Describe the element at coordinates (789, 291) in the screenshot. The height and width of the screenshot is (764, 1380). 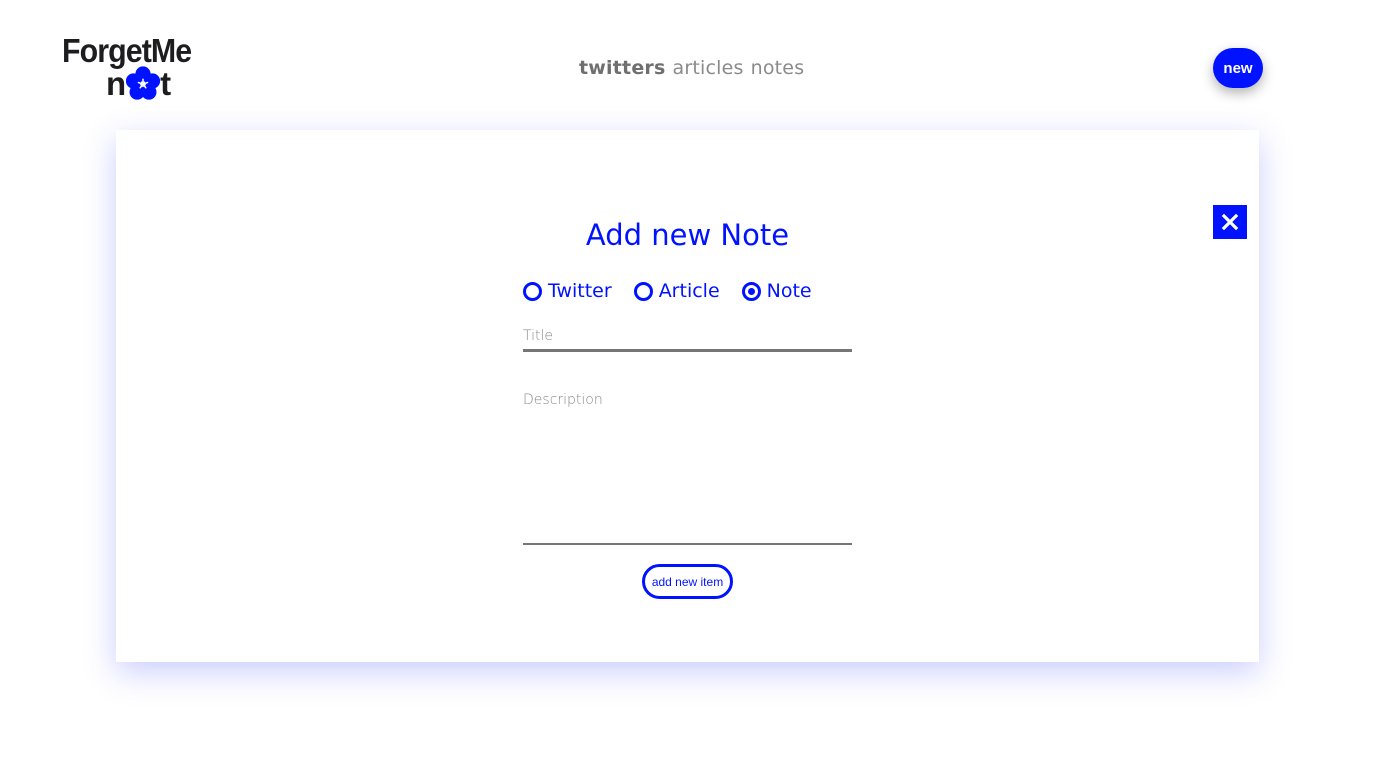
I see `radio-label-note: Note` at that location.